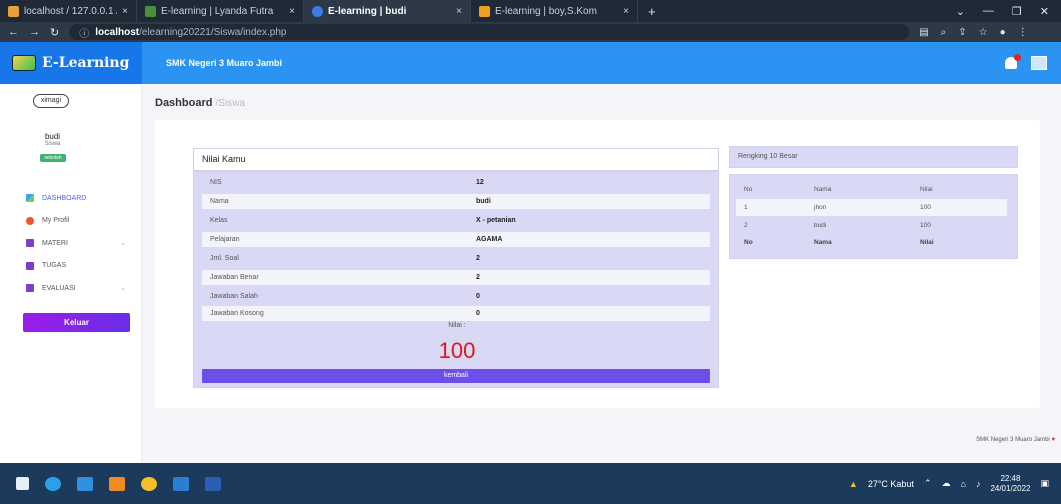 Image resolution: width=1061 pixels, height=504 pixels. I want to click on sidebar-item-my-profil: My Profil, so click(81, 221).